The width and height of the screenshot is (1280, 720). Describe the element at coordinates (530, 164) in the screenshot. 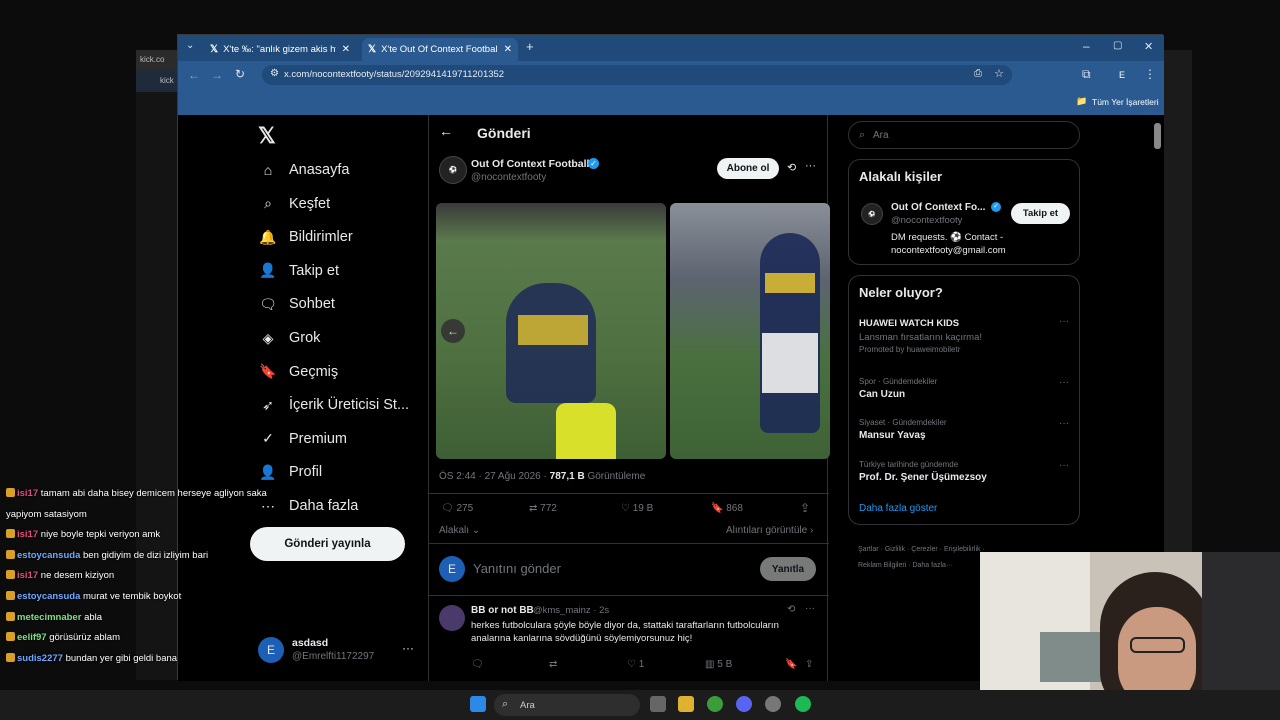

I see `author-name: Out Of Context Football` at that location.